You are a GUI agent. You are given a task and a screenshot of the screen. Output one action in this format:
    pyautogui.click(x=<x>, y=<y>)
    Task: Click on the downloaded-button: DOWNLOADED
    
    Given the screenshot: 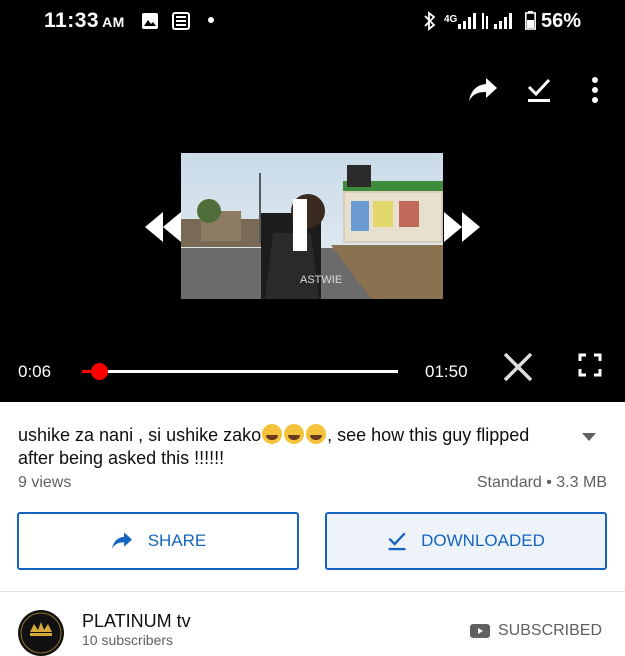 What is the action you would take?
    pyautogui.click(x=466, y=541)
    